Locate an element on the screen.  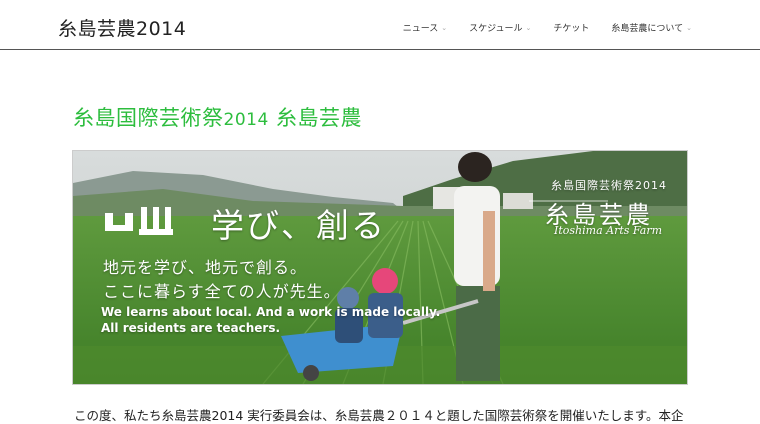
nav-item-label: ニュース is located at coordinates (420, 29).